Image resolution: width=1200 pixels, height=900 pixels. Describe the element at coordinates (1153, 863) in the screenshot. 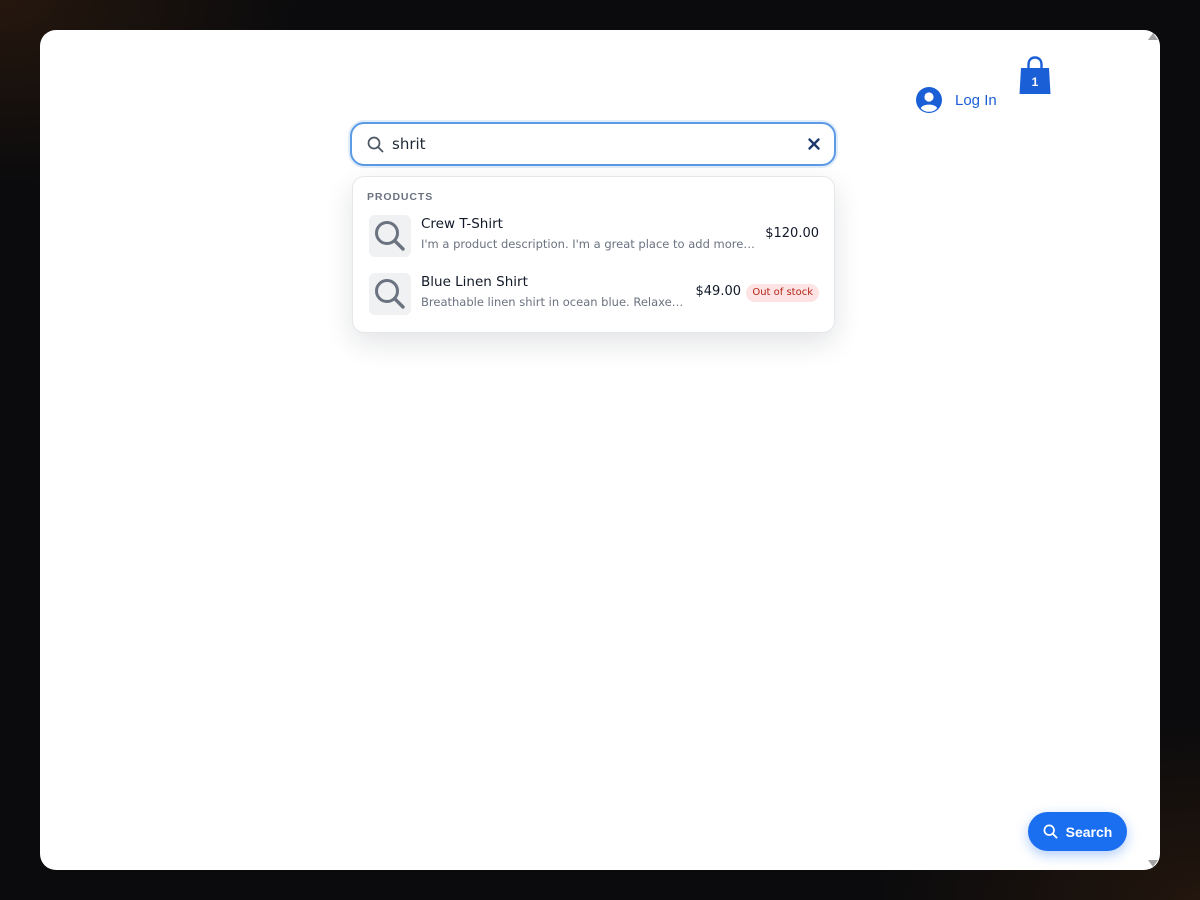

I see `scroll-down-arrow` at that location.